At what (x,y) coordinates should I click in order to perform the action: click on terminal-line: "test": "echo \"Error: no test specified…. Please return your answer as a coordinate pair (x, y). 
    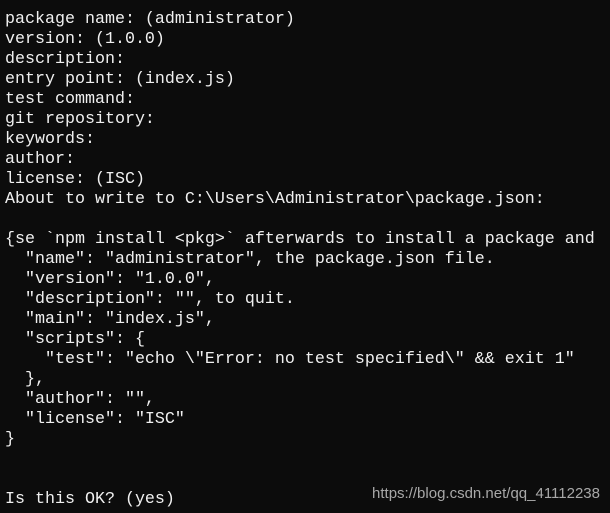
    Looking at the image, I should click on (290, 359).